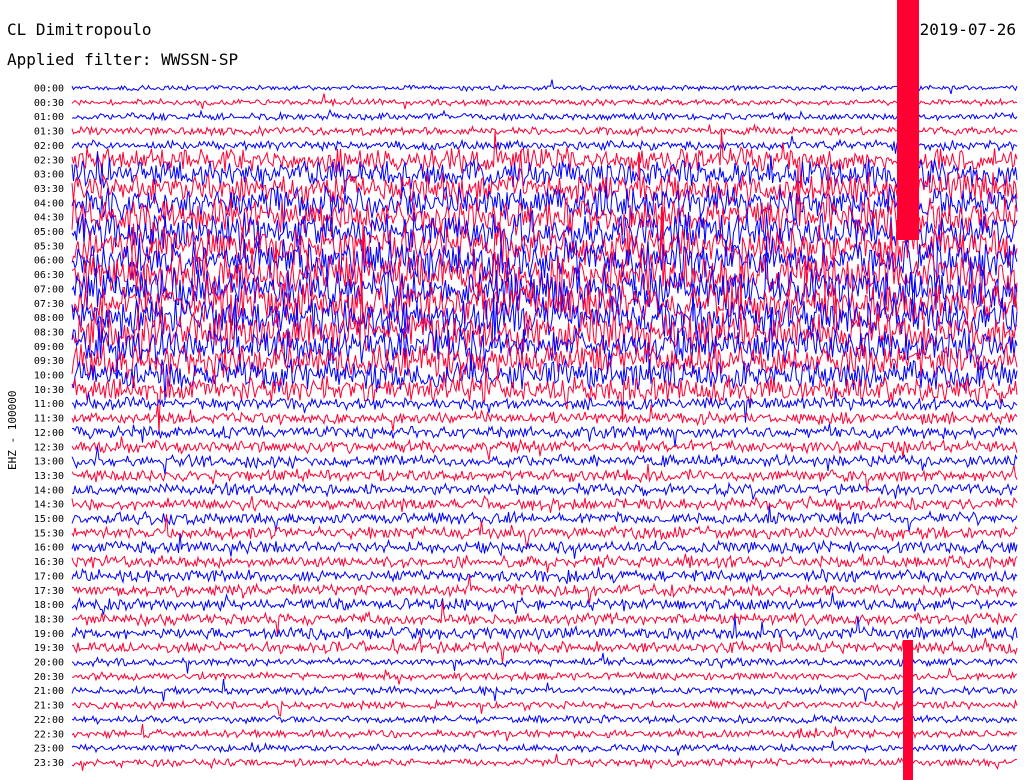 Image resolution: width=1024 pixels, height=780 pixels. I want to click on time-tick-label: 05:30, so click(49, 246).